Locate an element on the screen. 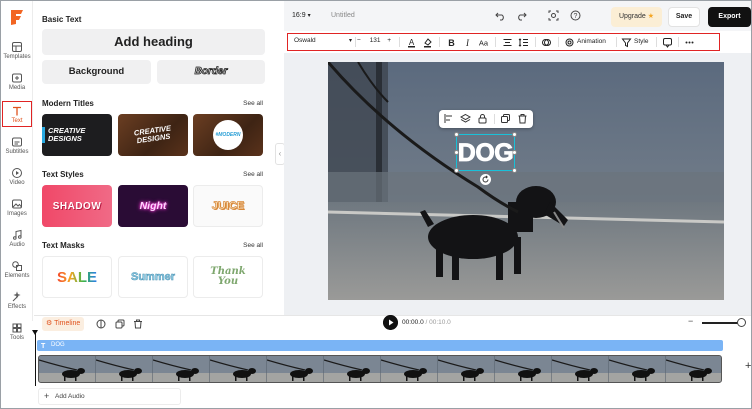 The height and width of the screenshot is (409, 752). rail-item-tools: Tools is located at coordinates (17, 334).